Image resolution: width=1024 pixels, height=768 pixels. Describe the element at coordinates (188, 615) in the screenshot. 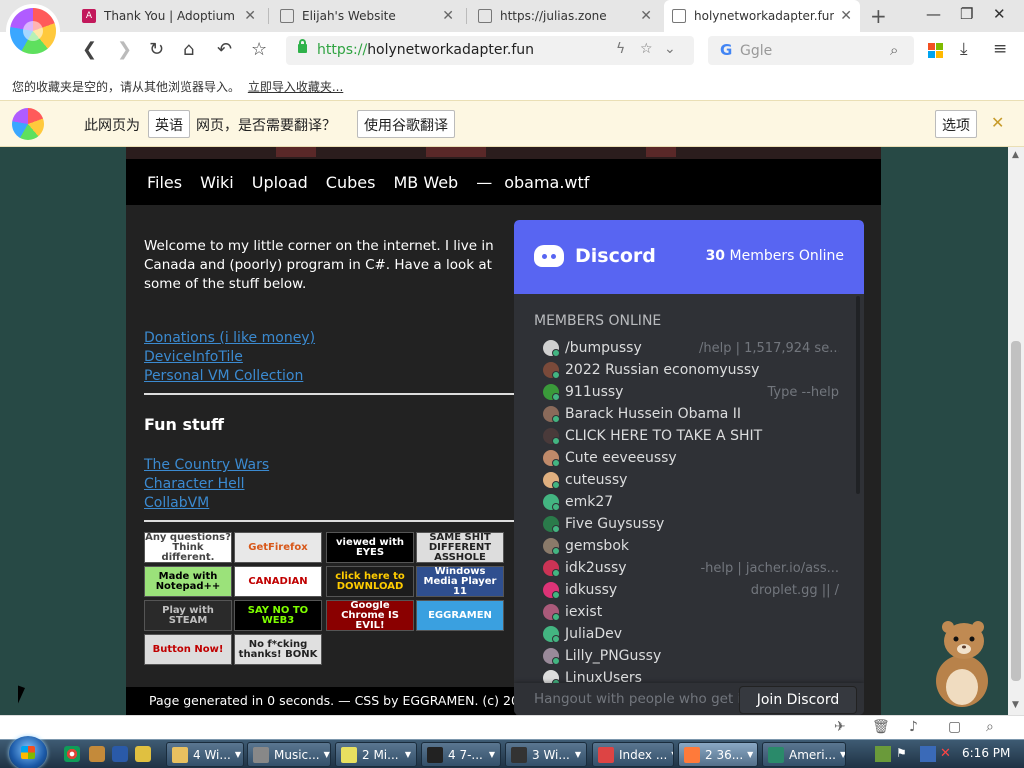

I see `badge-88x31: Play with STEAM` at that location.